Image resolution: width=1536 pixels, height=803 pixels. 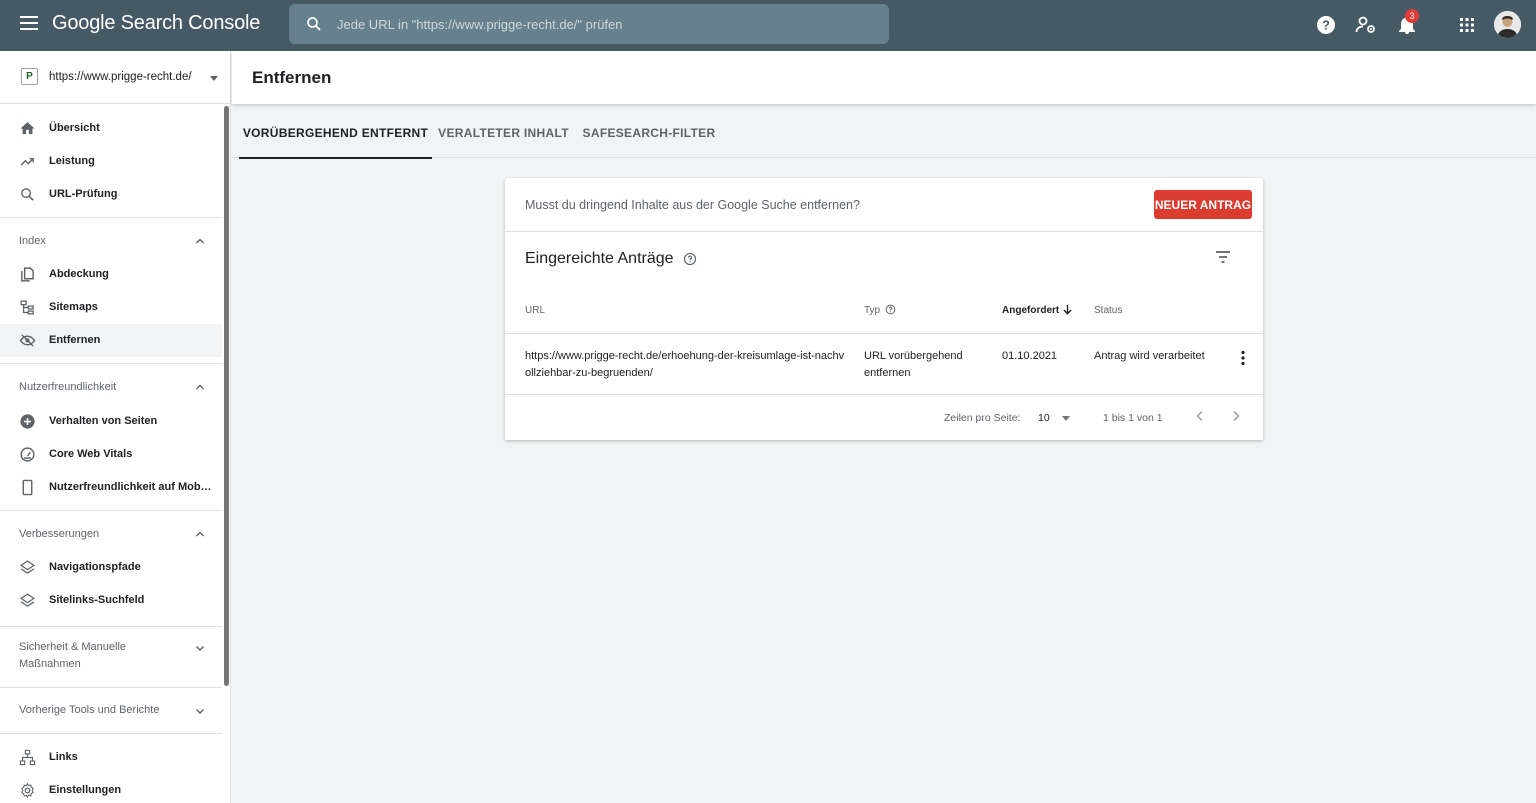 I want to click on tab-label: VERALTETER INHALT, so click(x=503, y=133).